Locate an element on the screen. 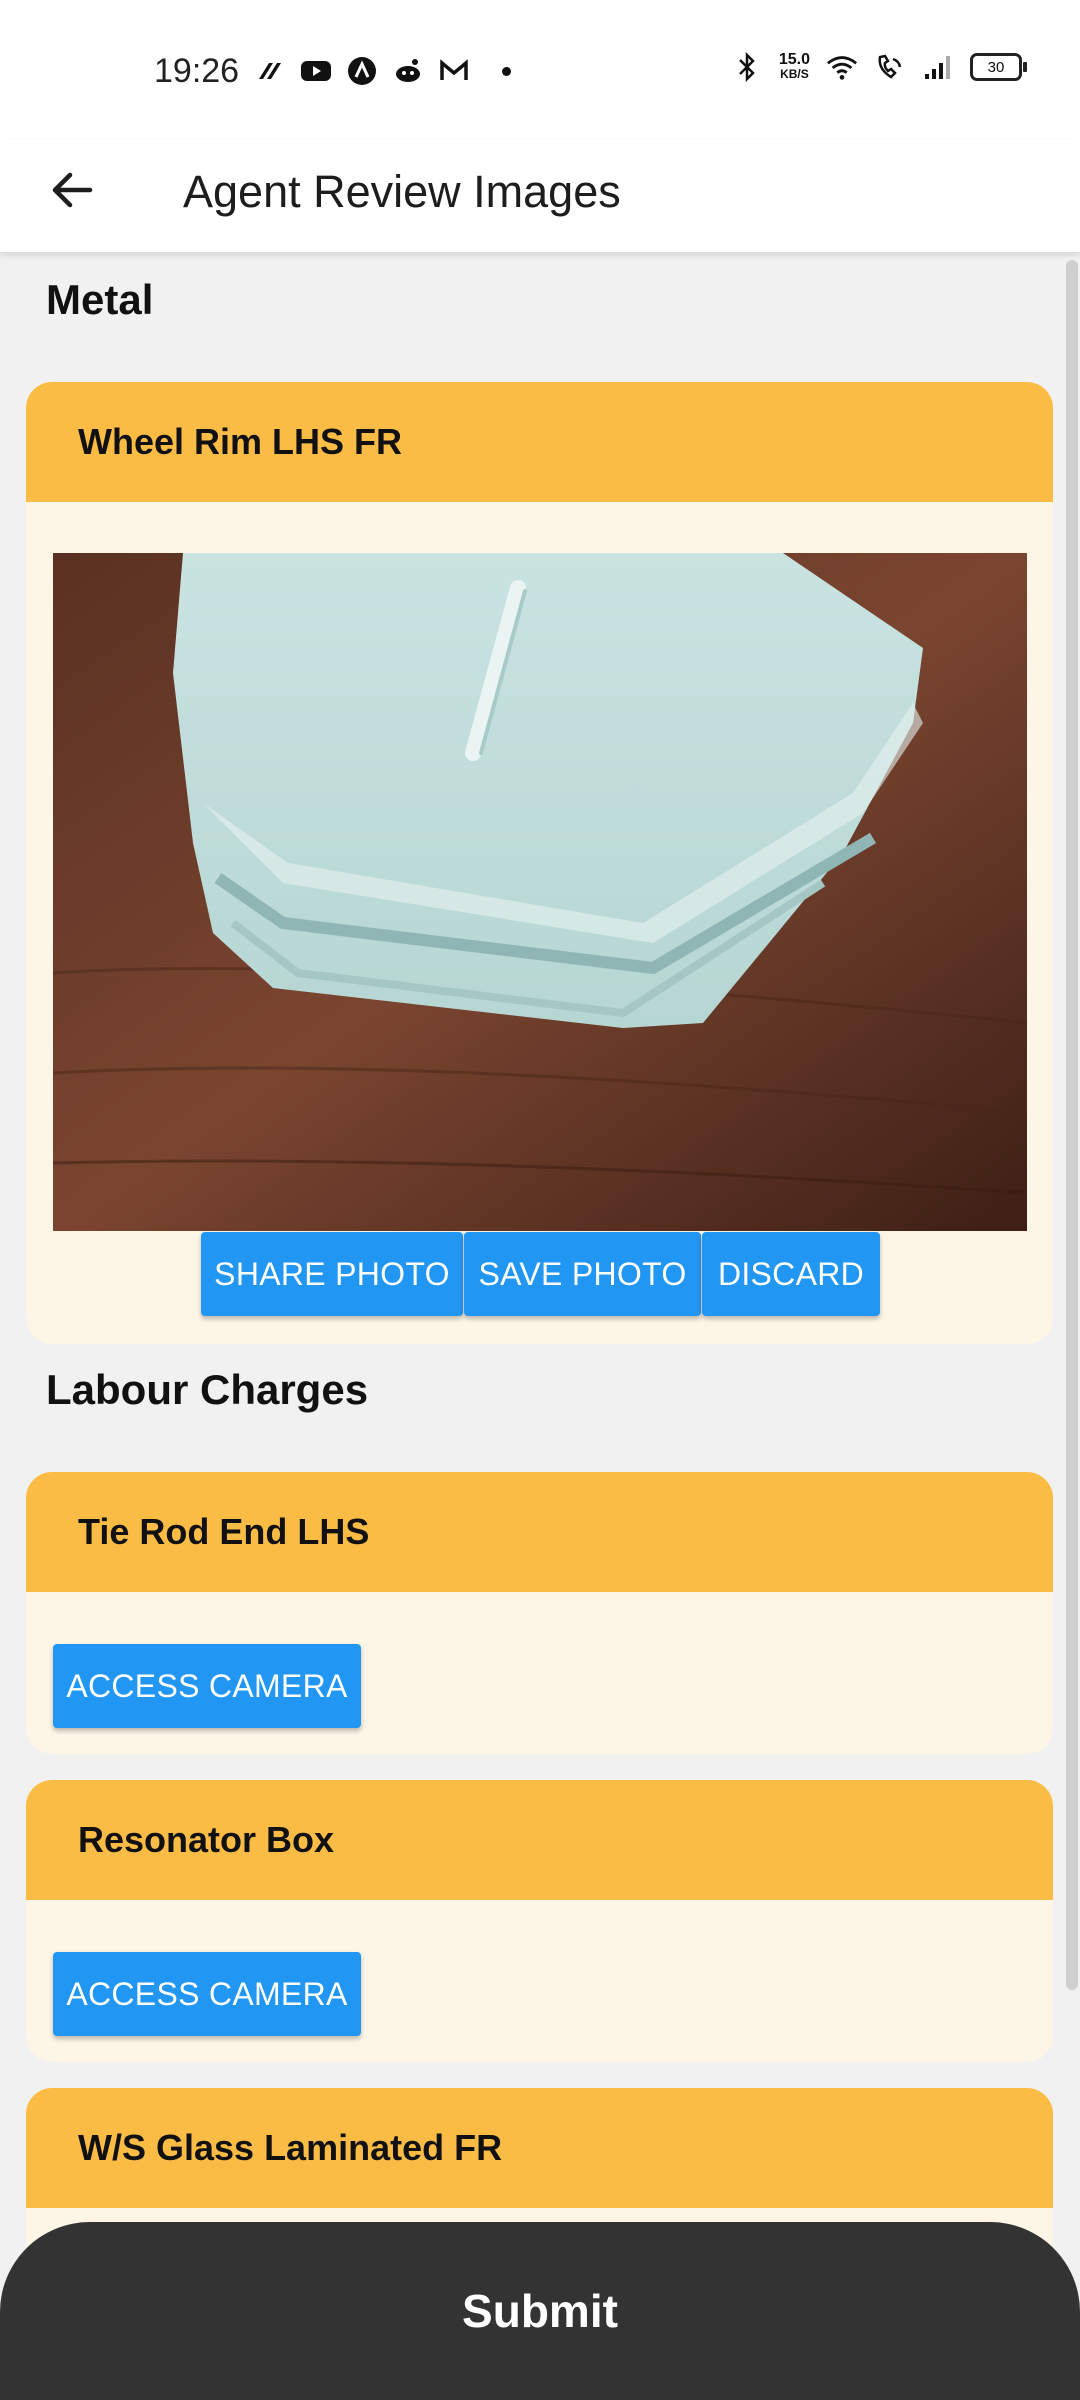 The height and width of the screenshot is (2400, 1080). gmail-icon is located at coordinates (454, 71).